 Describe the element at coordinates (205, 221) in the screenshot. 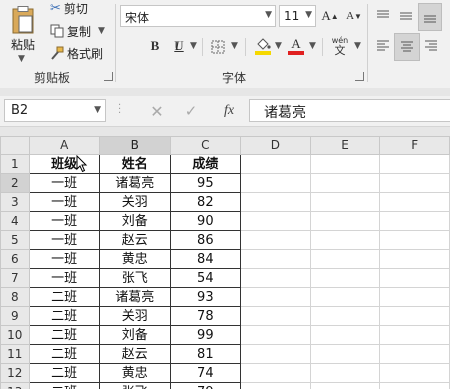

I see `cell-c4: 90` at that location.